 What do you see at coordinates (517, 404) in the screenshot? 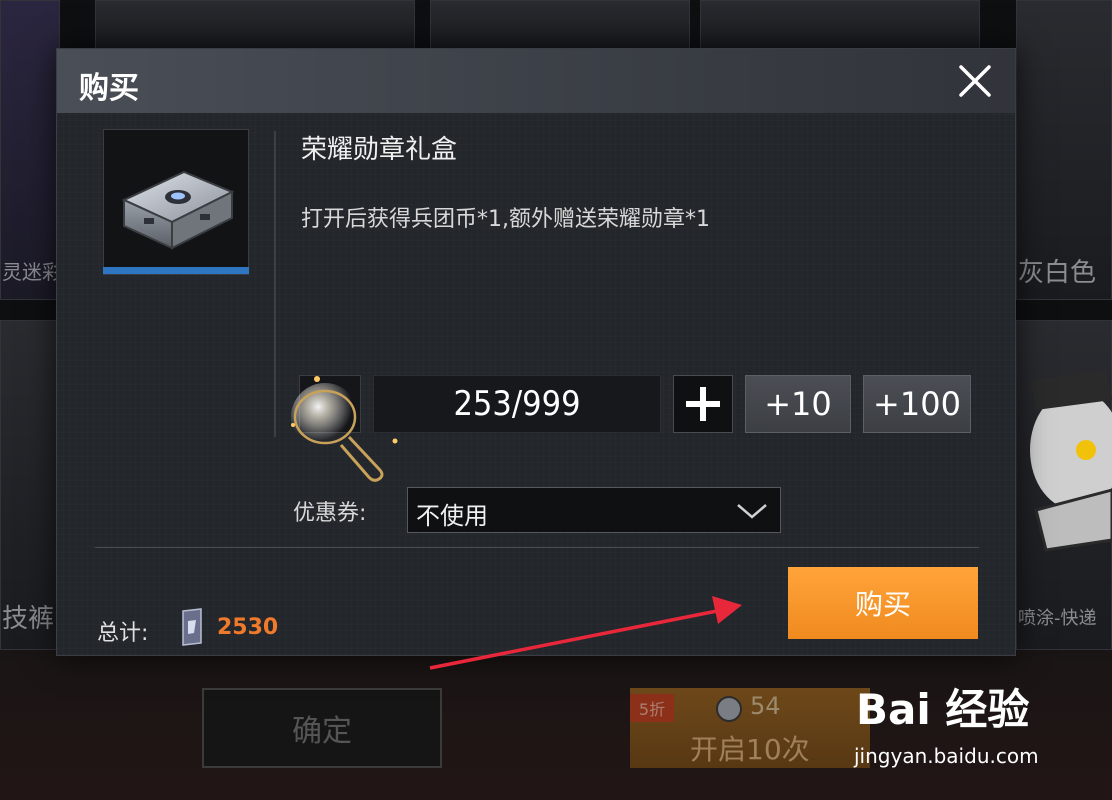
I see `quantity-display: 253/999` at bounding box center [517, 404].